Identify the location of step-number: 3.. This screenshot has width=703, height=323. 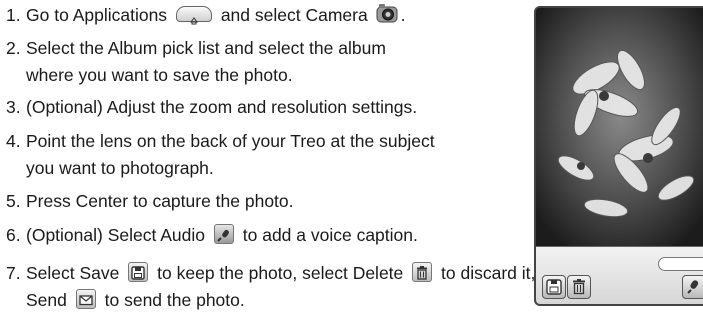
(13, 107).